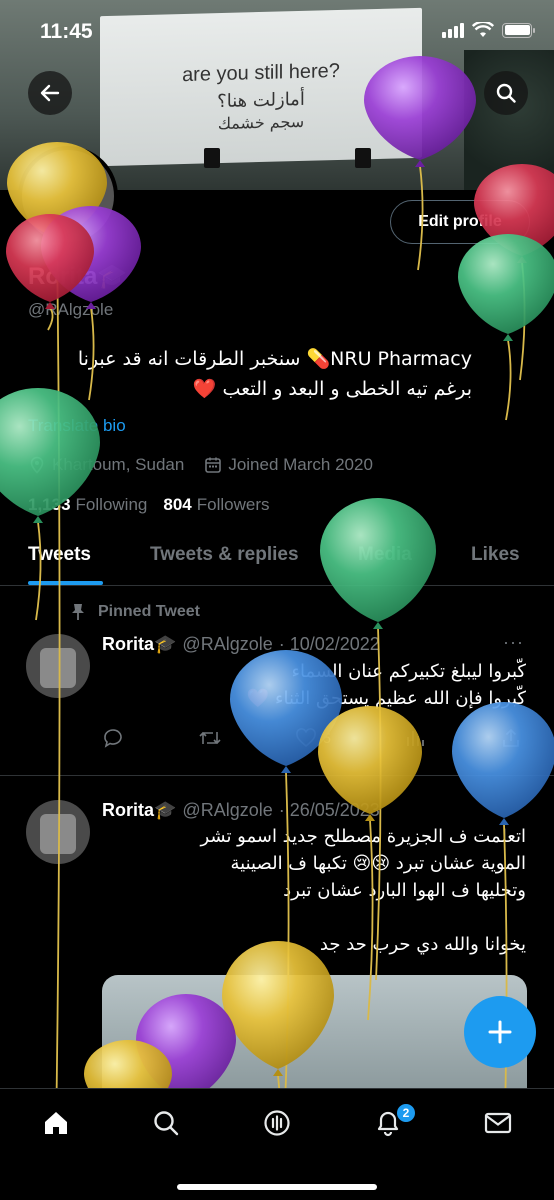 The image size is (554, 1200). I want to click on nav-home, so click(56, 1123).